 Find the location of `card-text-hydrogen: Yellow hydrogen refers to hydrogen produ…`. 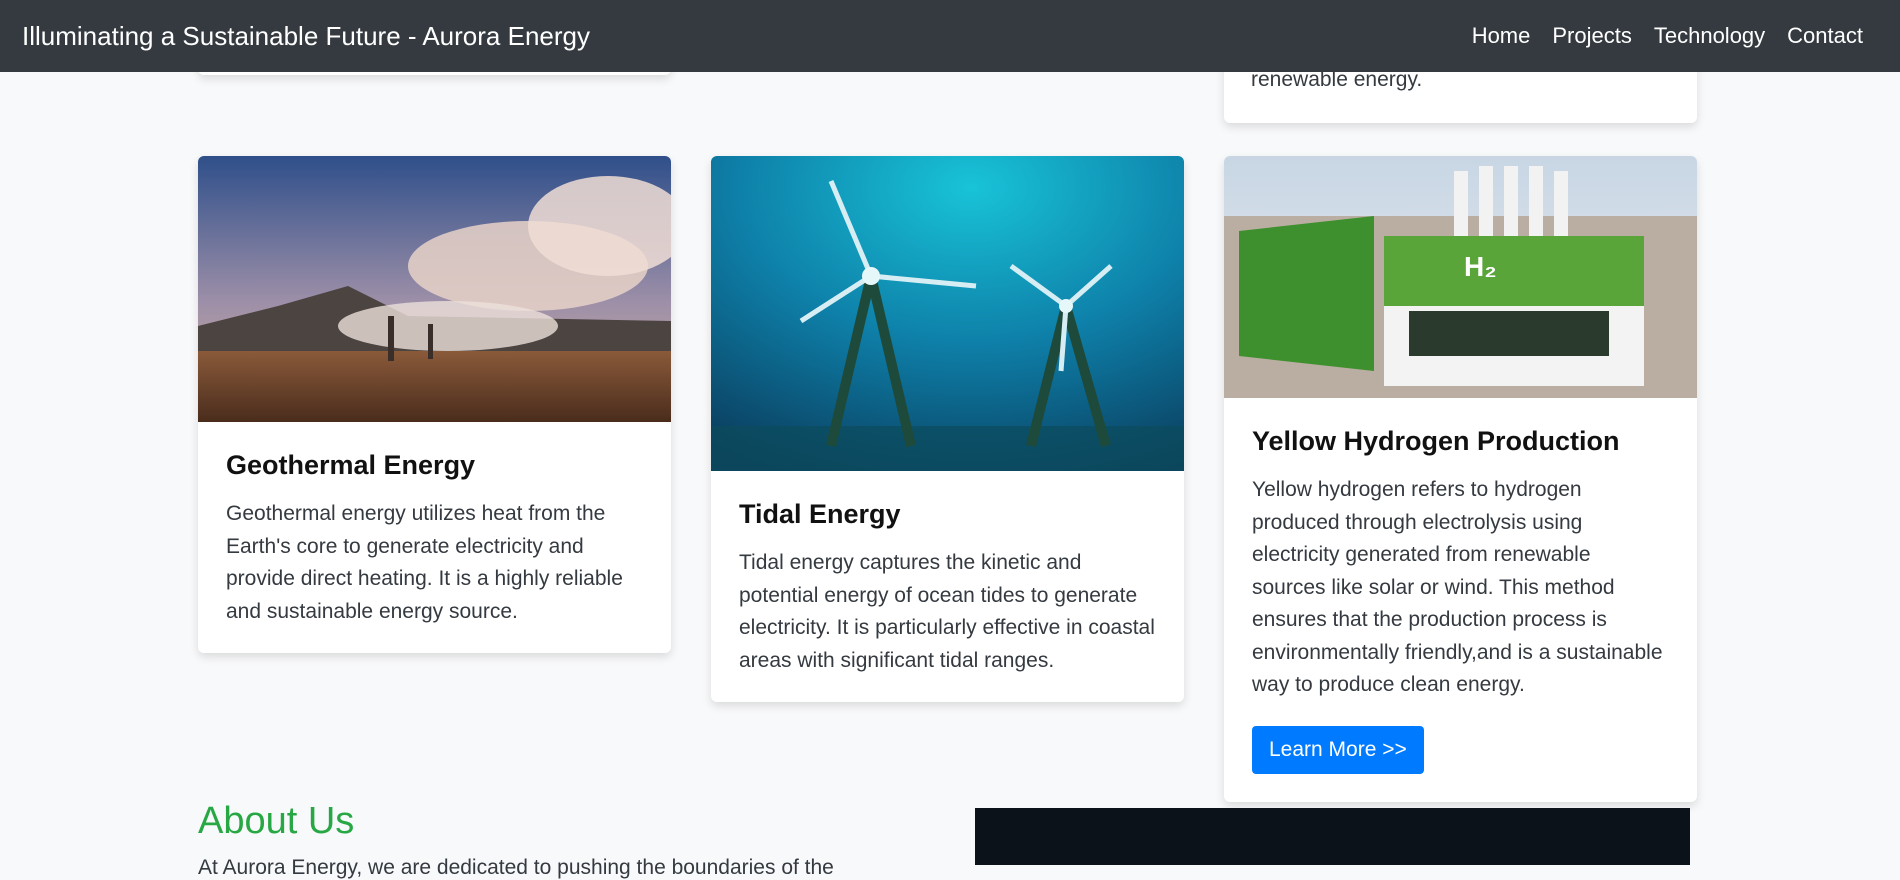

card-text-hydrogen: Yellow hydrogen refers to hydrogen produ… is located at coordinates (1457, 587).